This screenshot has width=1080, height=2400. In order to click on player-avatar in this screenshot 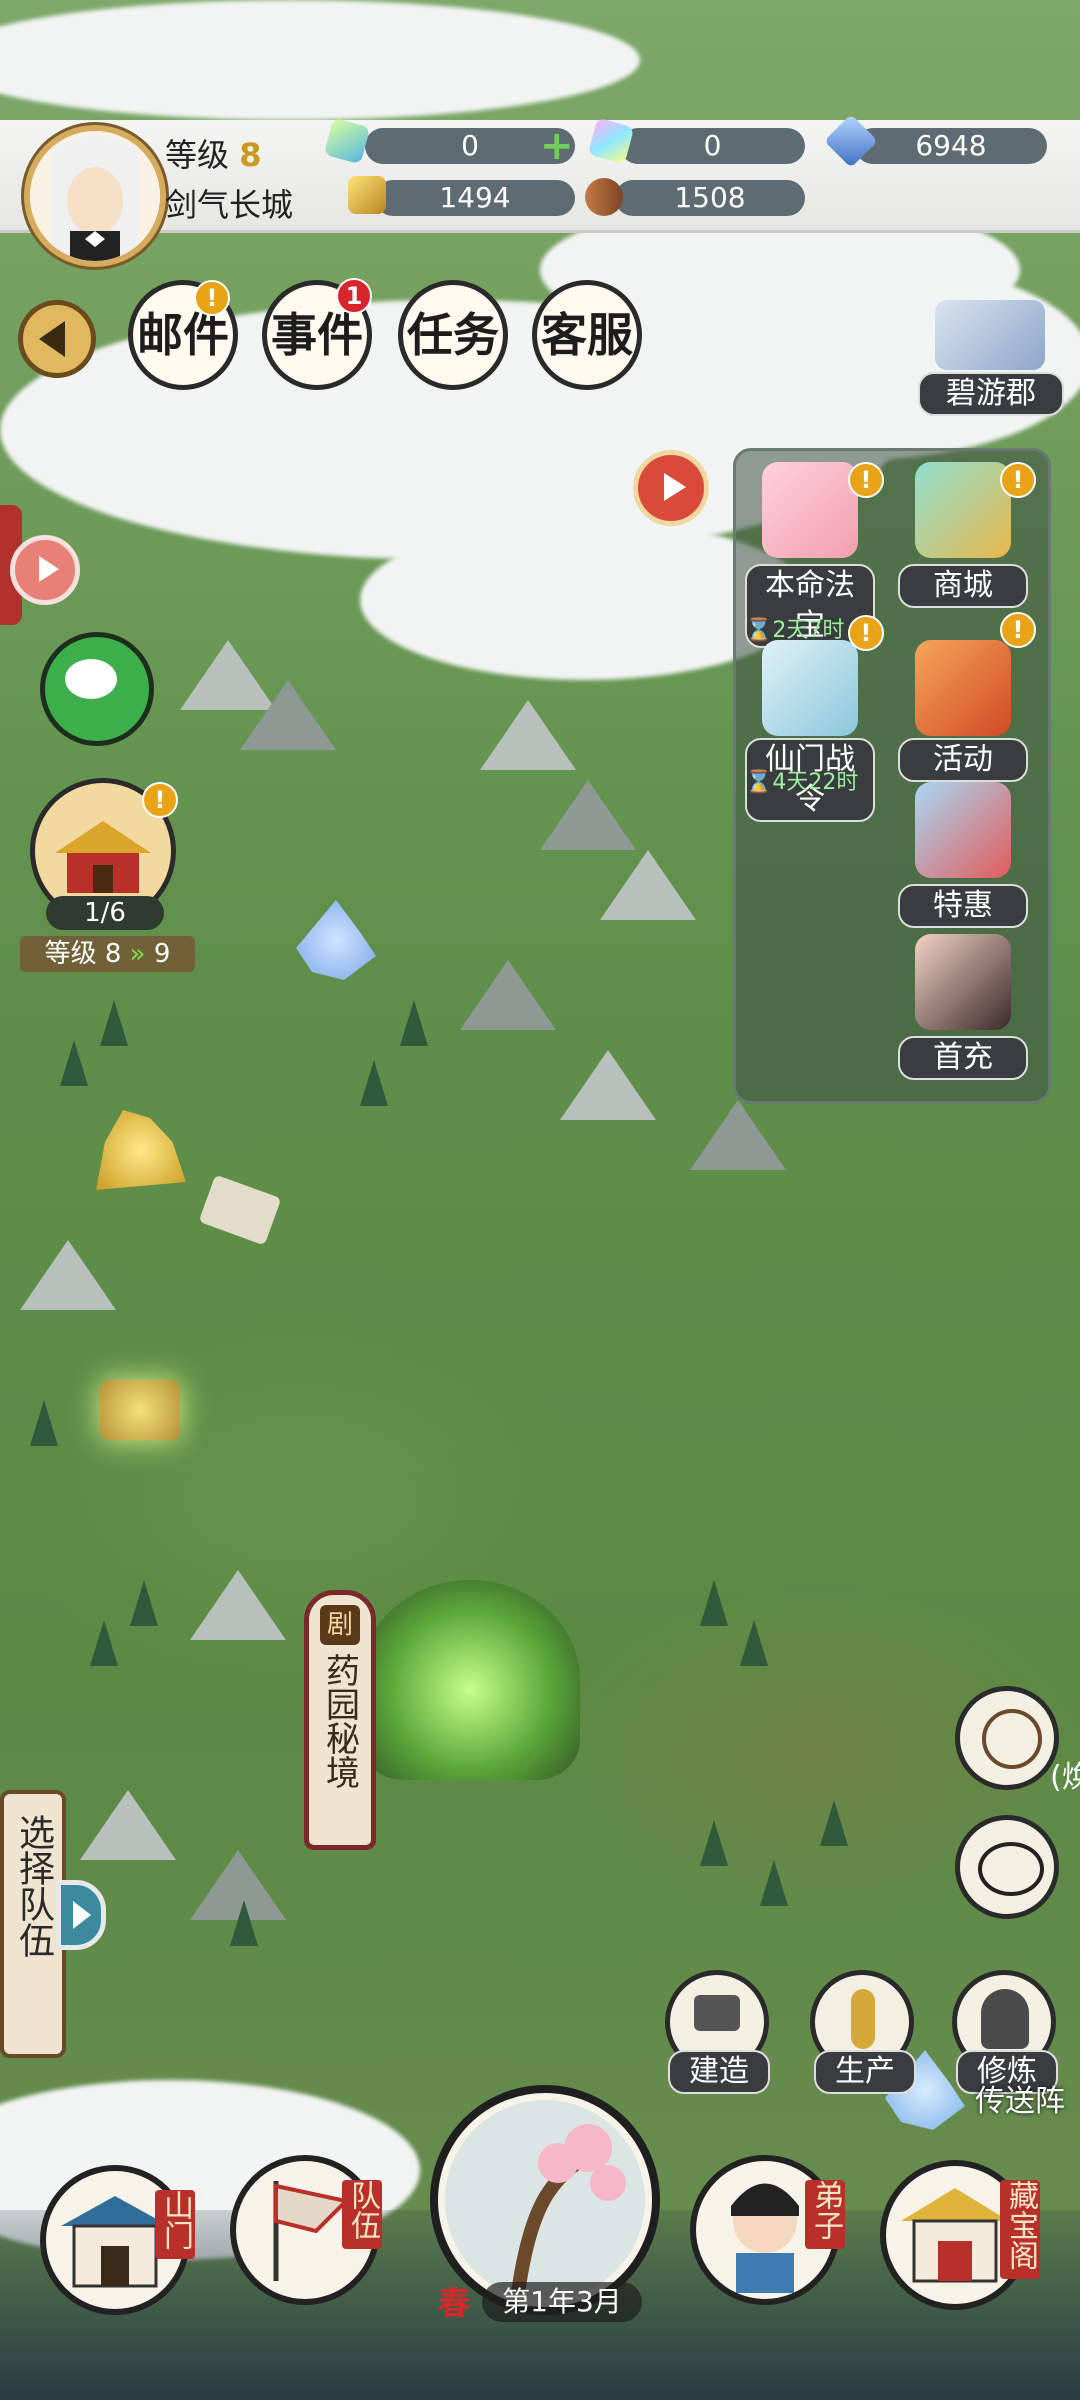, I will do `click(95, 196)`.